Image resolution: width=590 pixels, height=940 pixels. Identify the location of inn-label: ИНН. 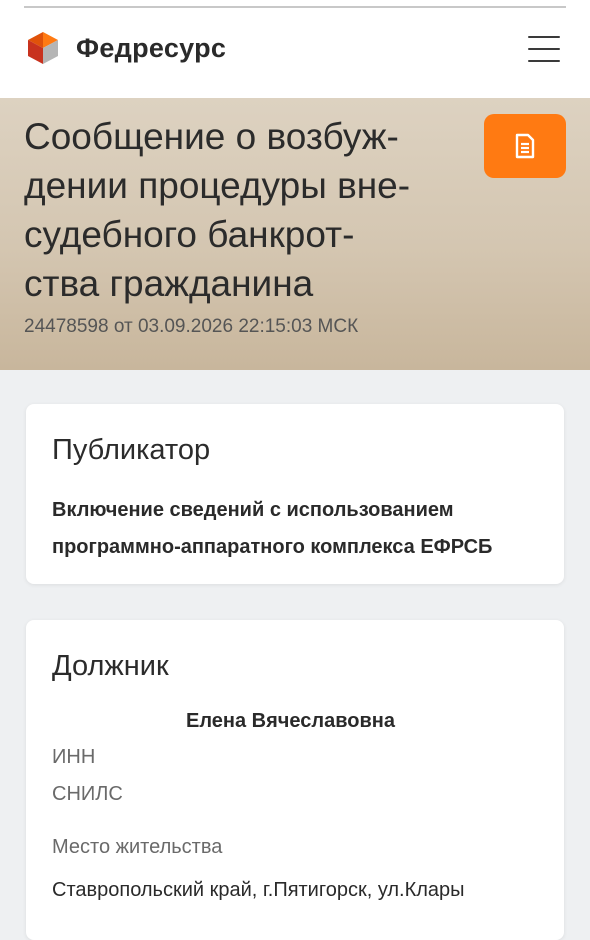
(74, 757).